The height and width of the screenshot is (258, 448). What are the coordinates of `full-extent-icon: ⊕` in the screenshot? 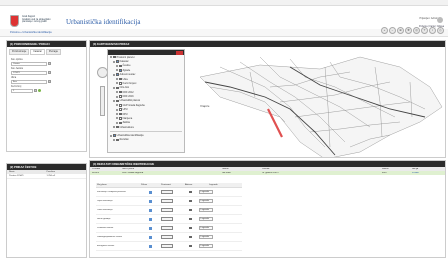 It's located at (400, 30).